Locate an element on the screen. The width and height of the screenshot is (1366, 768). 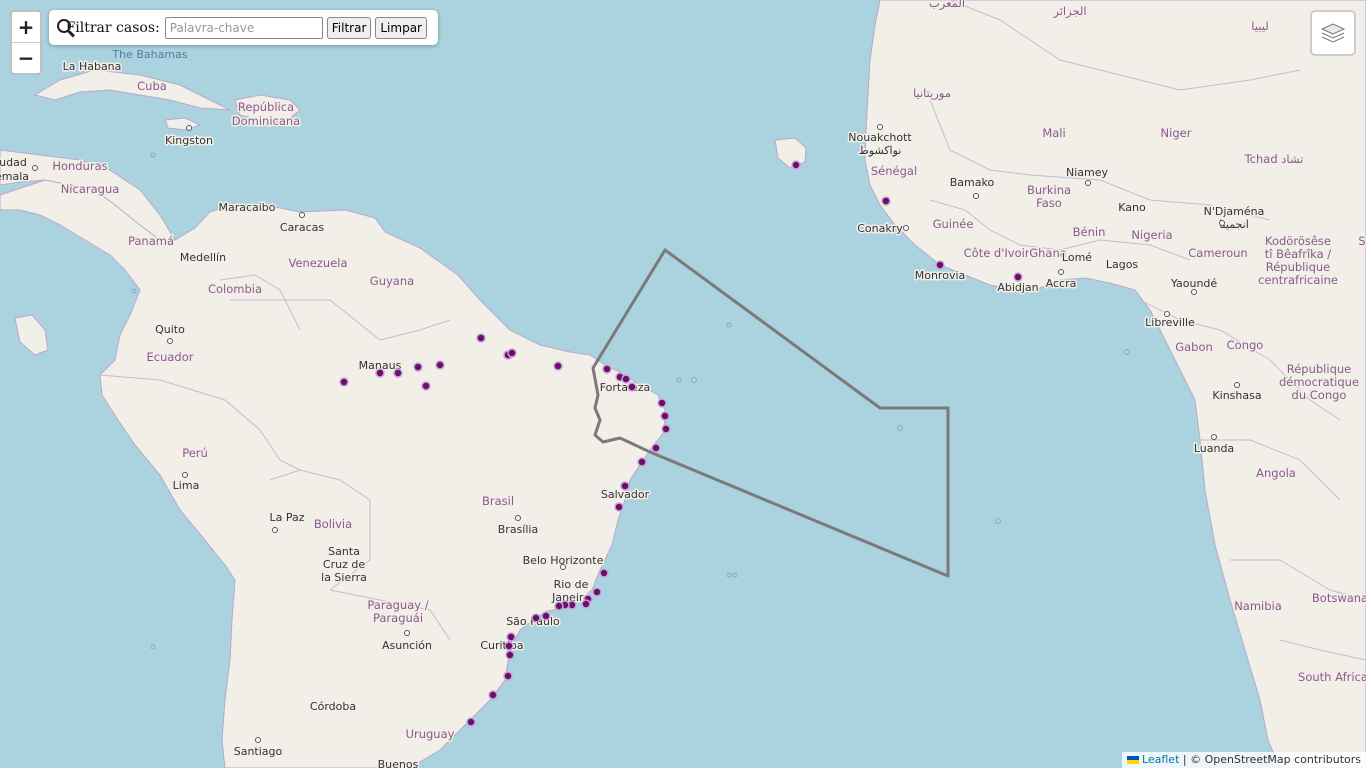
label-senegal: Sénégal is located at coordinates (894, 171).